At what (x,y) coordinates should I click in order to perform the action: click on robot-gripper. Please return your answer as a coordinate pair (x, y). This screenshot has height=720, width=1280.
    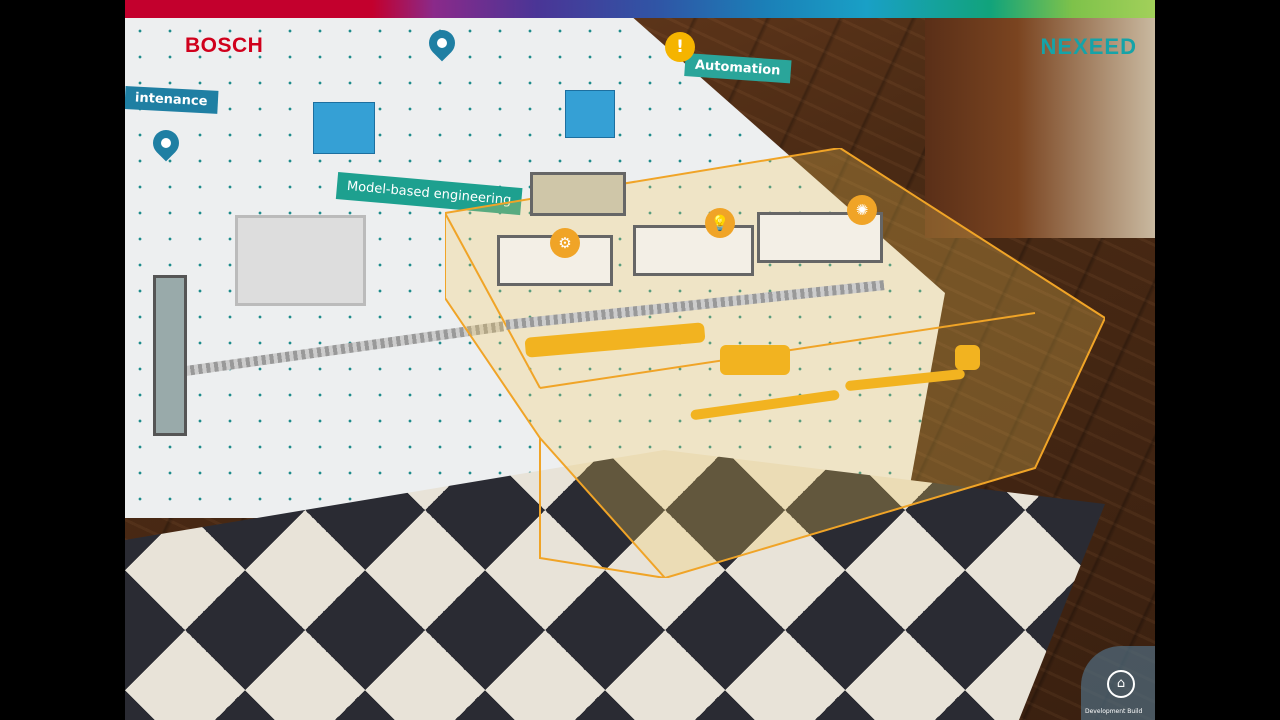
    Looking at the image, I should click on (967, 357).